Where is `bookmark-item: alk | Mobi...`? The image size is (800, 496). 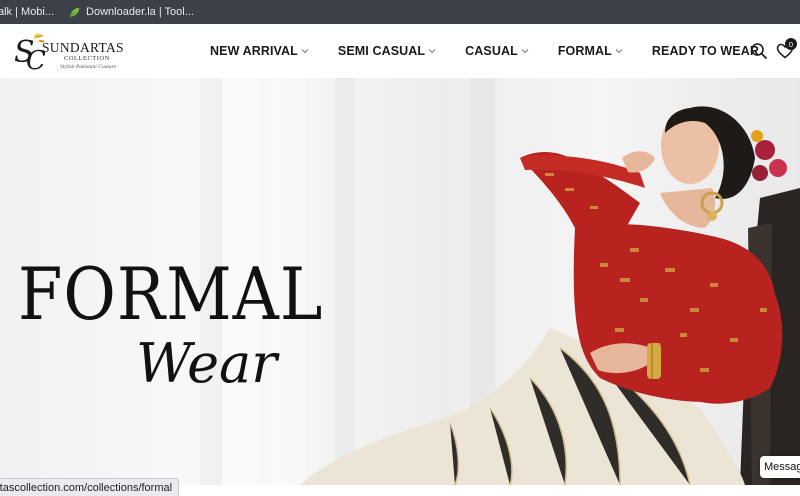
bookmark-item: alk | Mobi... is located at coordinates (27, 12).